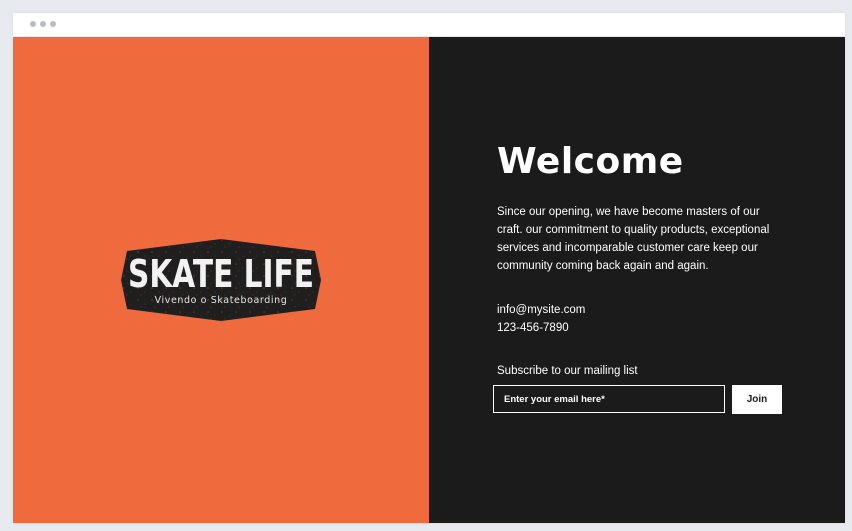 The height and width of the screenshot is (531, 852). What do you see at coordinates (221, 274) in the screenshot?
I see `logo-title: SKATE LIFE` at bounding box center [221, 274].